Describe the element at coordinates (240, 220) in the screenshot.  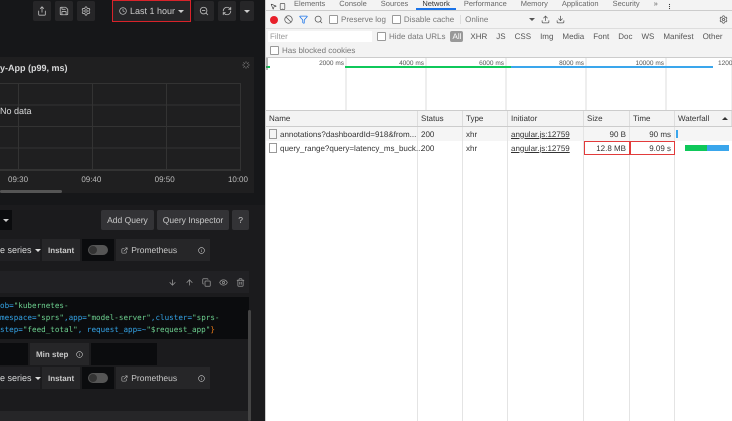
I see `help-button: ?` at that location.